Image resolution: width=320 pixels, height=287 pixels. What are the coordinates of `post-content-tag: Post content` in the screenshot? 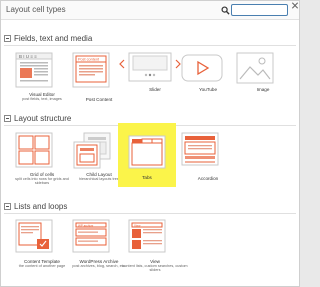 It's located at (89, 60).